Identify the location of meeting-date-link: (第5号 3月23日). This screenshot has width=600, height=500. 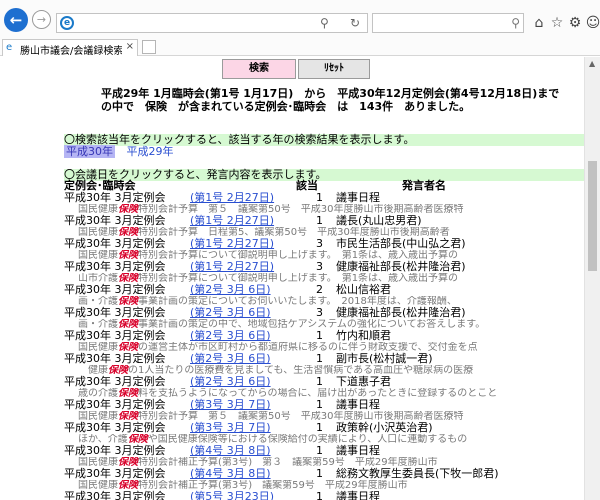
(232, 495).